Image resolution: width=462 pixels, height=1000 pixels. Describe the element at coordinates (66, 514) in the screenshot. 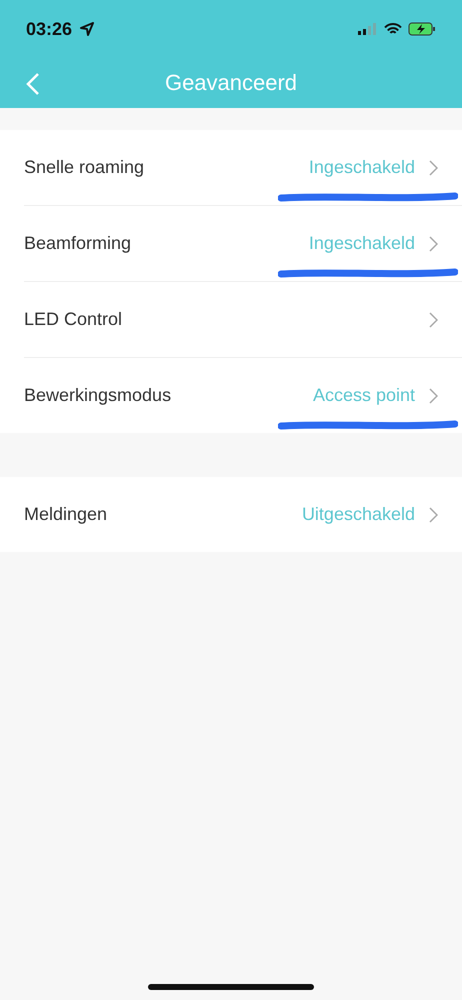

I see `row-label: Meldingen` at that location.